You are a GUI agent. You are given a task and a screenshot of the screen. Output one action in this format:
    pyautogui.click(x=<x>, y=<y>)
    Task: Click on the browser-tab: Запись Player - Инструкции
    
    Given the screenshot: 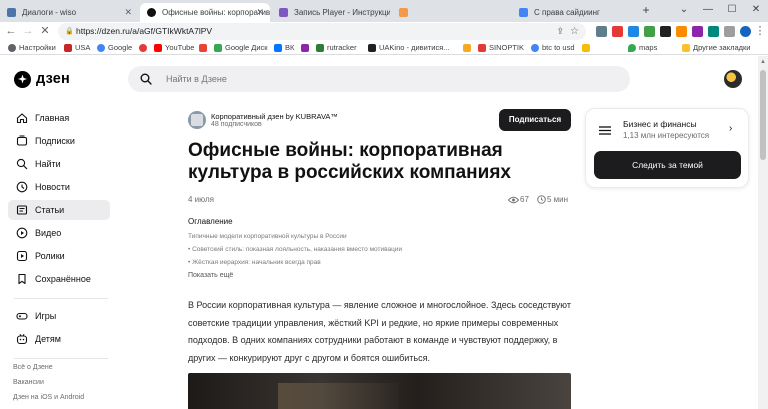 What is the action you would take?
    pyautogui.click(x=331, y=12)
    